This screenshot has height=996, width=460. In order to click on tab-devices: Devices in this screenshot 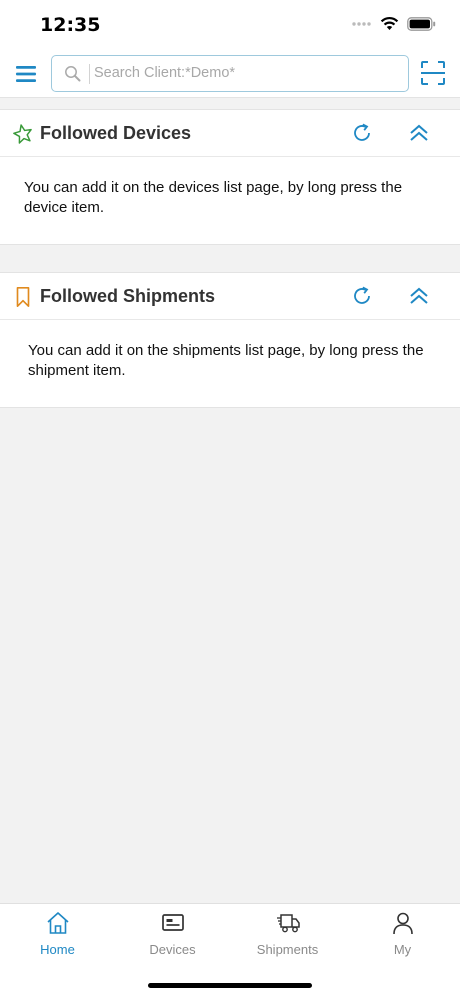, I will do `click(172, 934)`.